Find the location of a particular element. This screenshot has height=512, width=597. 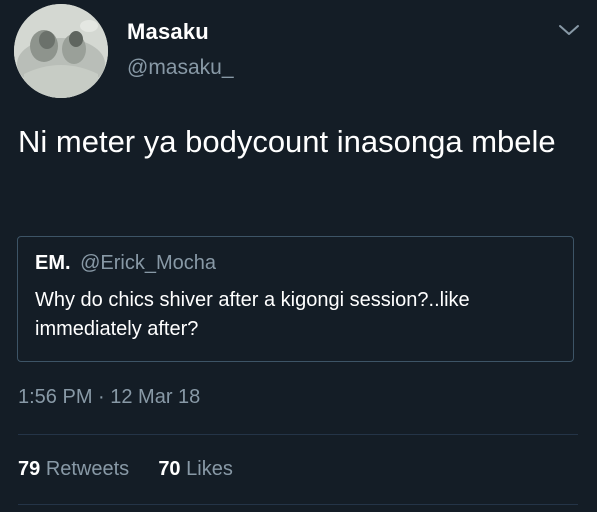

quoted-tweet-header: EM. @Erick_Mocha is located at coordinates (125, 263).